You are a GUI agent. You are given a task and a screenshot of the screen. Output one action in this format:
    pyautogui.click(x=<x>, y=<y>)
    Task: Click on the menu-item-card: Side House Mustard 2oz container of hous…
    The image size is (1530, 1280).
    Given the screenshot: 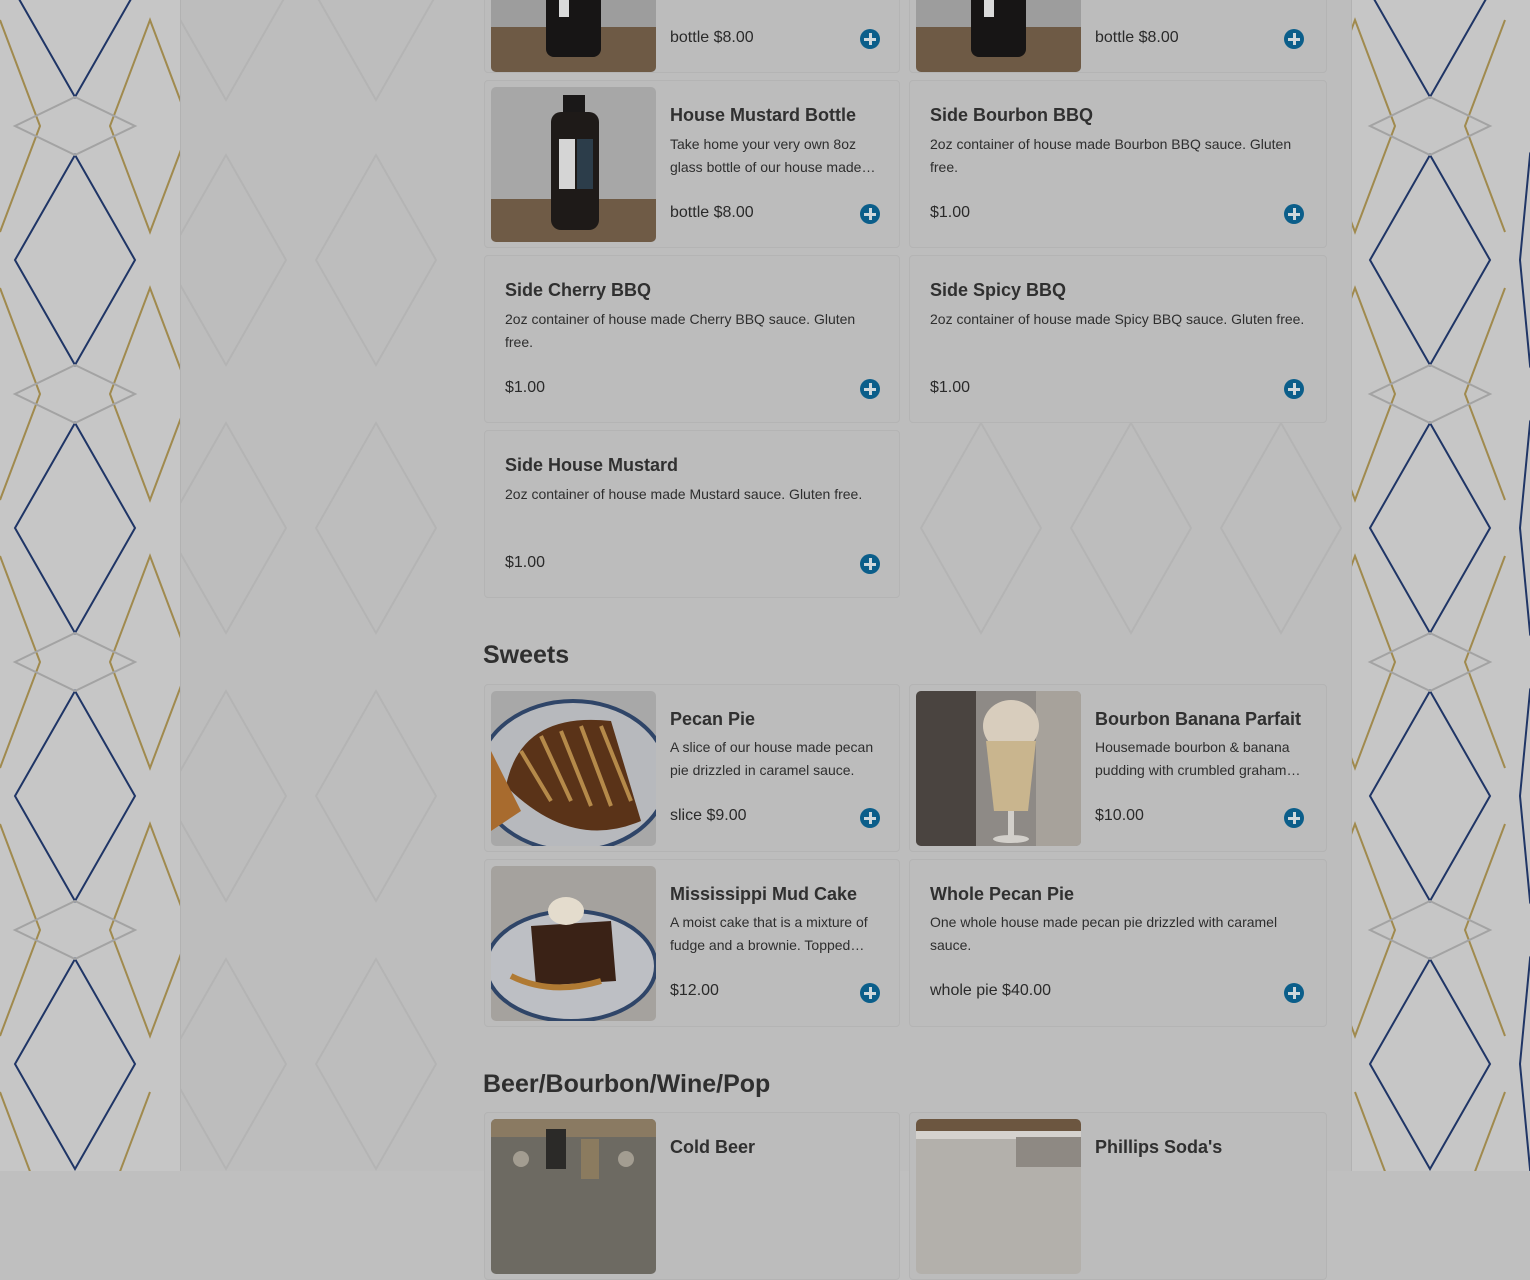 What is the action you would take?
    pyautogui.click(x=692, y=514)
    